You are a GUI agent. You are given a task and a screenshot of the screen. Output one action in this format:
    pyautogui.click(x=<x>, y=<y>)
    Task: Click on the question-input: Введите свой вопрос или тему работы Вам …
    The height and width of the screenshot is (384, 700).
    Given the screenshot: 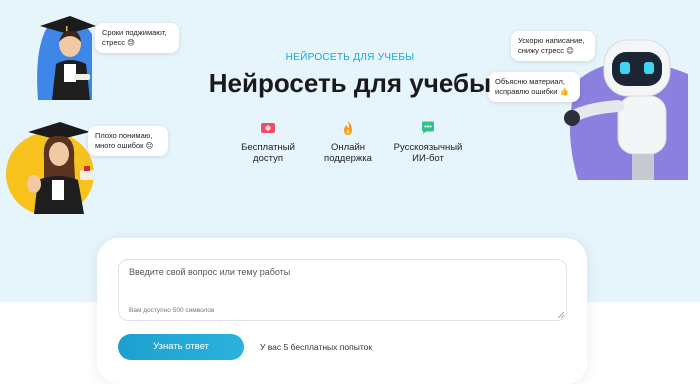 What is the action you would take?
    pyautogui.click(x=342, y=290)
    